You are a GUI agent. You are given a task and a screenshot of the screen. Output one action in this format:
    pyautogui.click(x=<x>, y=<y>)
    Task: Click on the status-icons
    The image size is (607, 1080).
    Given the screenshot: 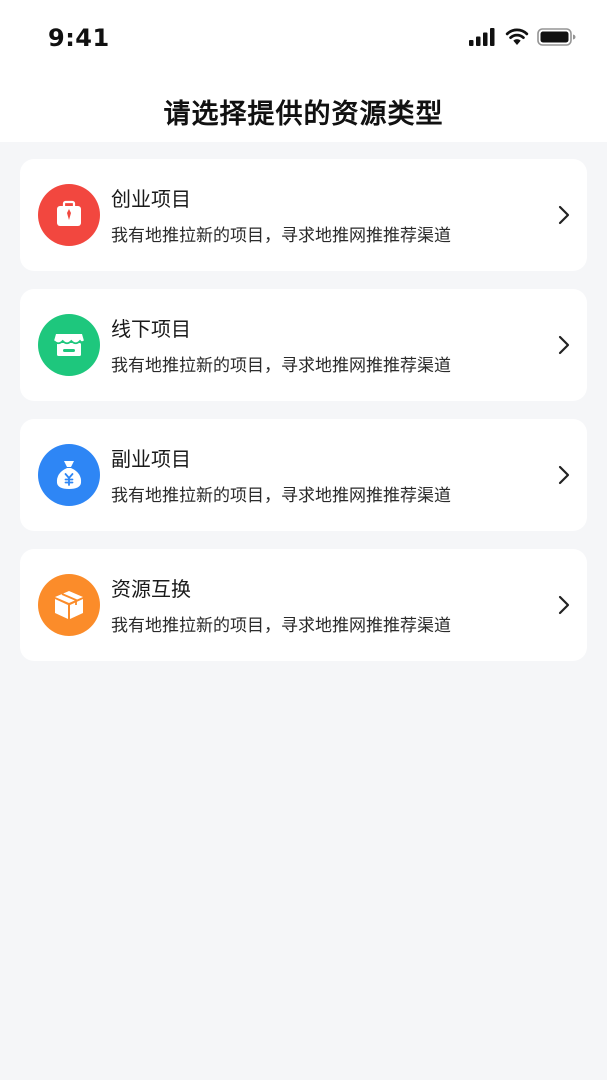 What is the action you would take?
    pyautogui.click(x=523, y=39)
    